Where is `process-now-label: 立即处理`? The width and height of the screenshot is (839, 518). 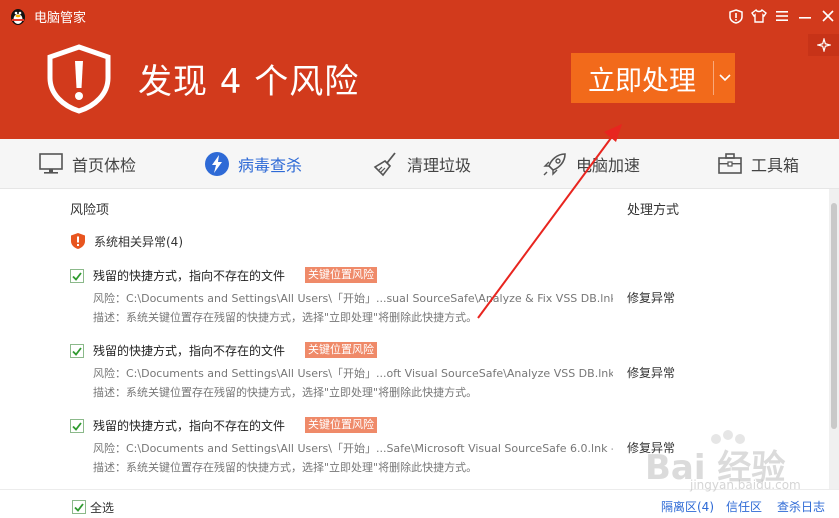 process-now-label: 立即处理 is located at coordinates (642, 78).